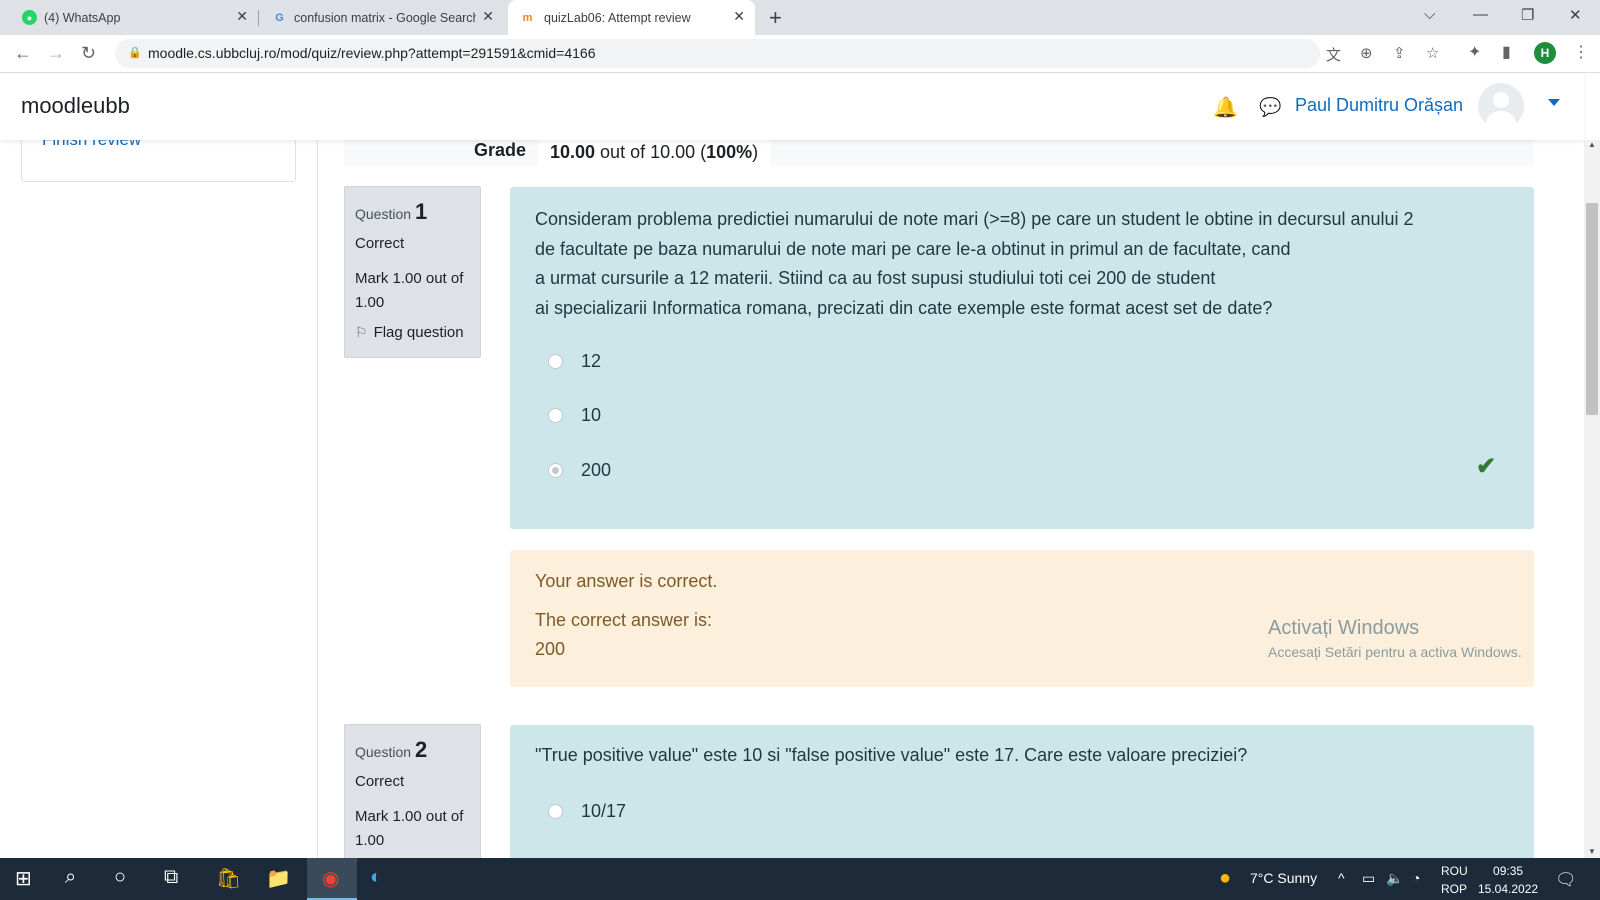 Image resolution: width=1600 pixels, height=900 pixels. What do you see at coordinates (23, 878) in the screenshot?
I see `windows-start-icon: ⊞` at bounding box center [23, 878].